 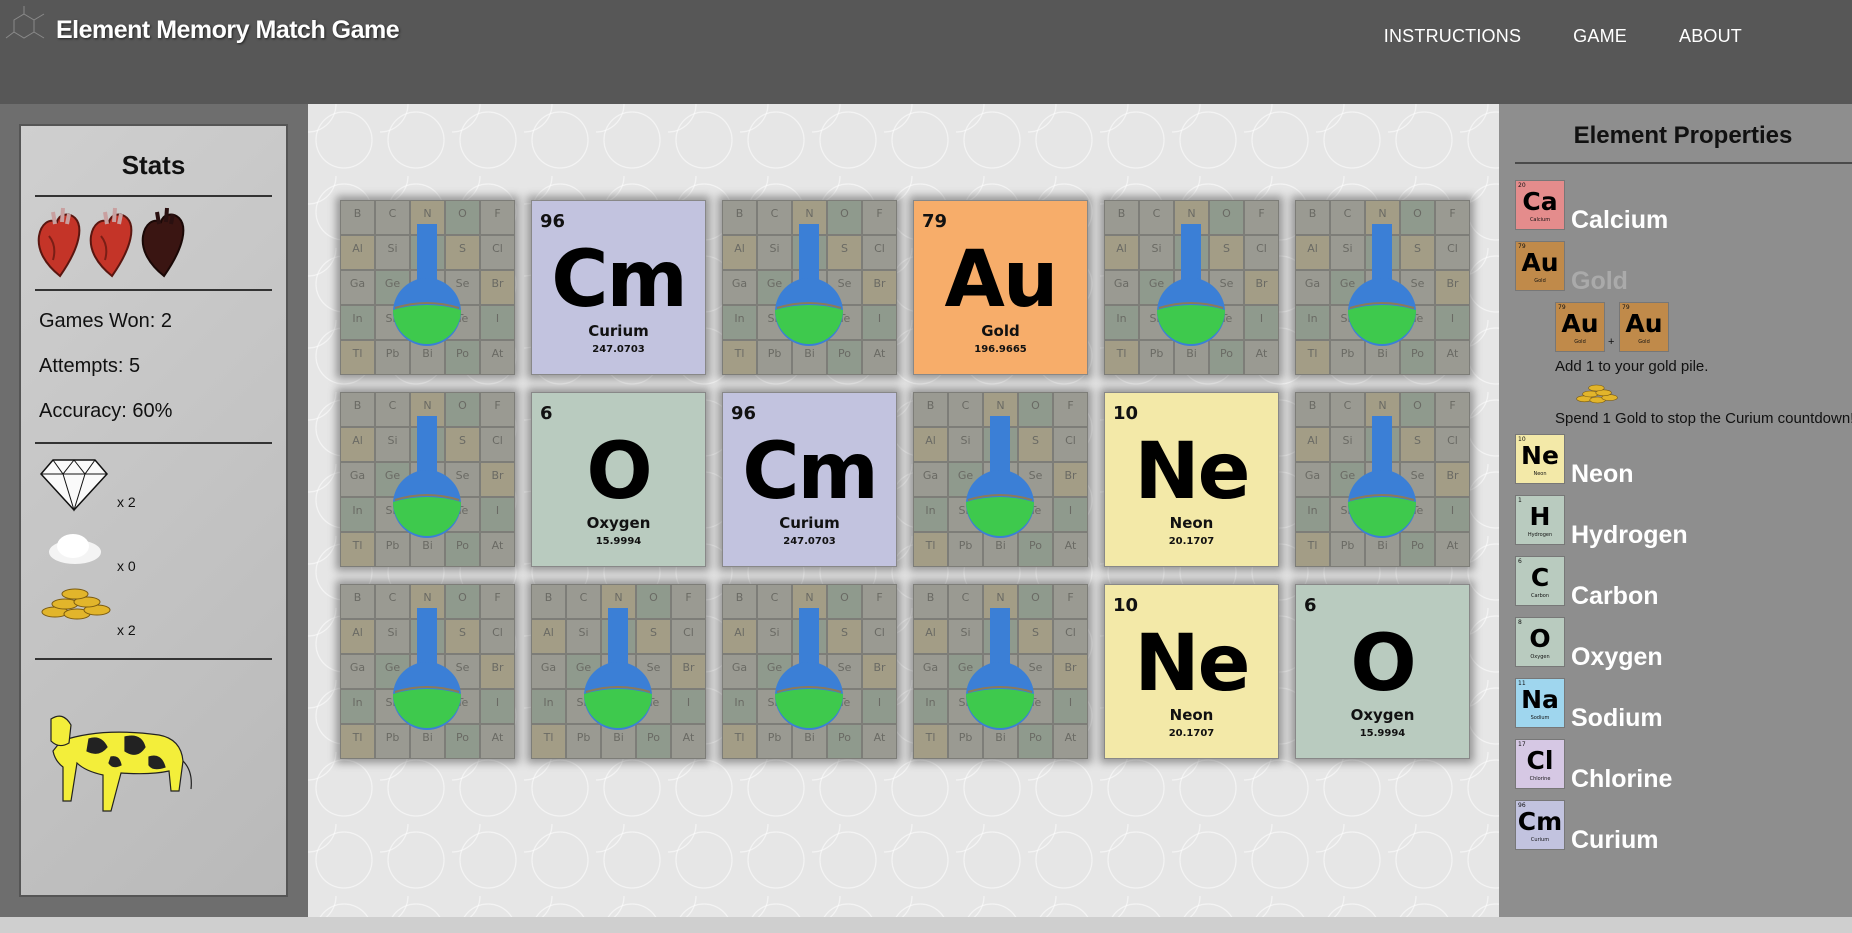 I want to click on mini-element-tile: 20 Ca Calcium, so click(x=1540, y=205).